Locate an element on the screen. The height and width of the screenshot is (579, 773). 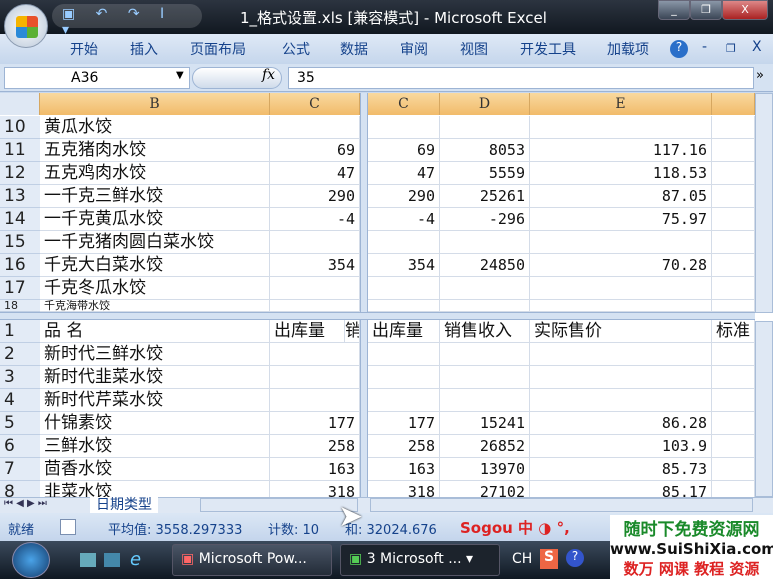
cell: 13970 is located at coordinates (485, 469).